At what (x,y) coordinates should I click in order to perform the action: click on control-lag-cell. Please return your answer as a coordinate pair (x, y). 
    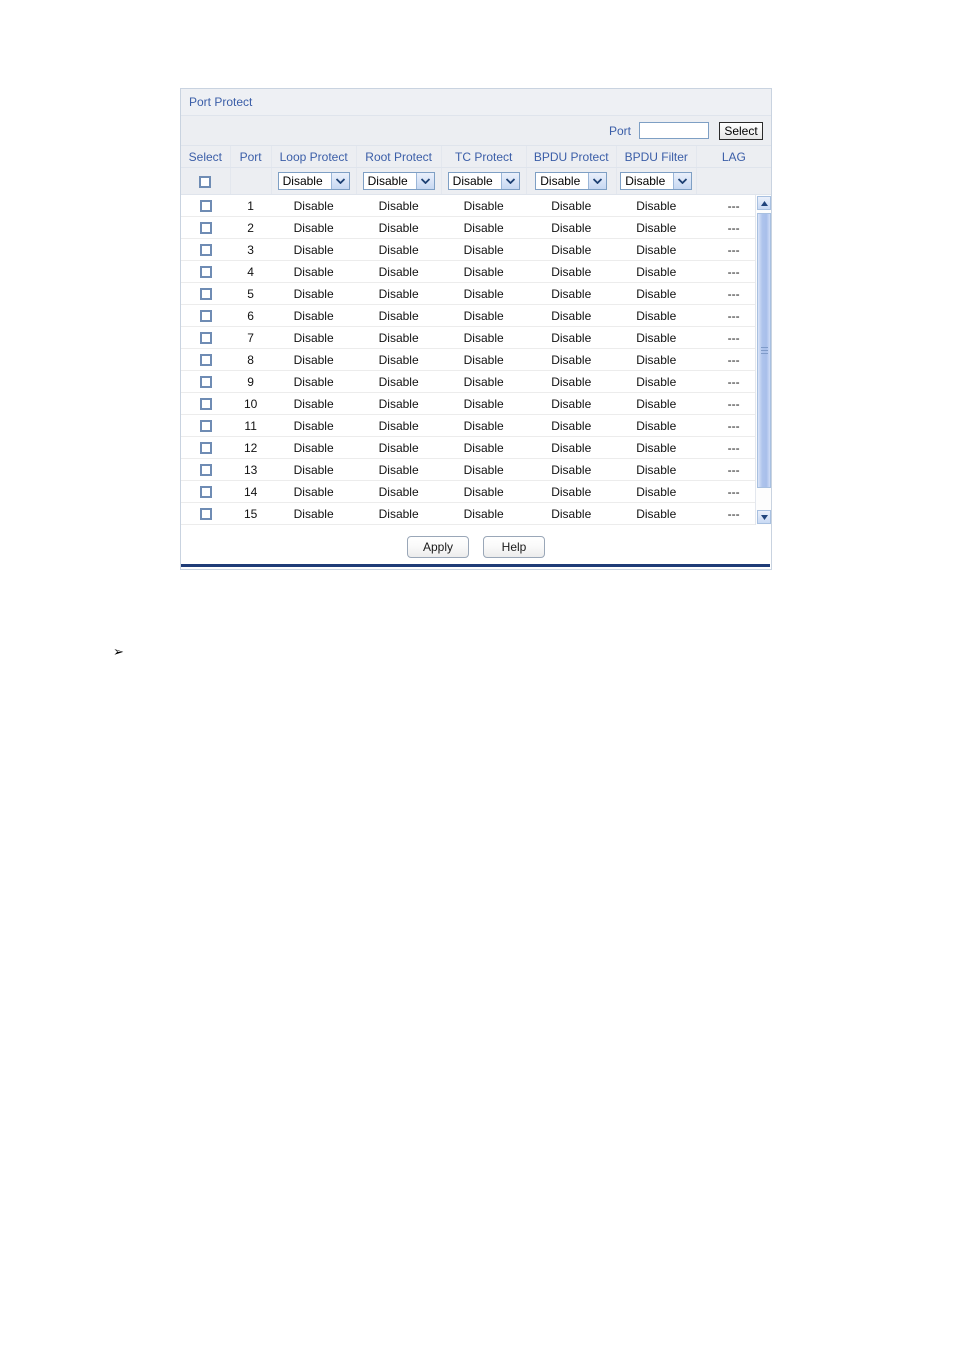
    Looking at the image, I should click on (733, 181).